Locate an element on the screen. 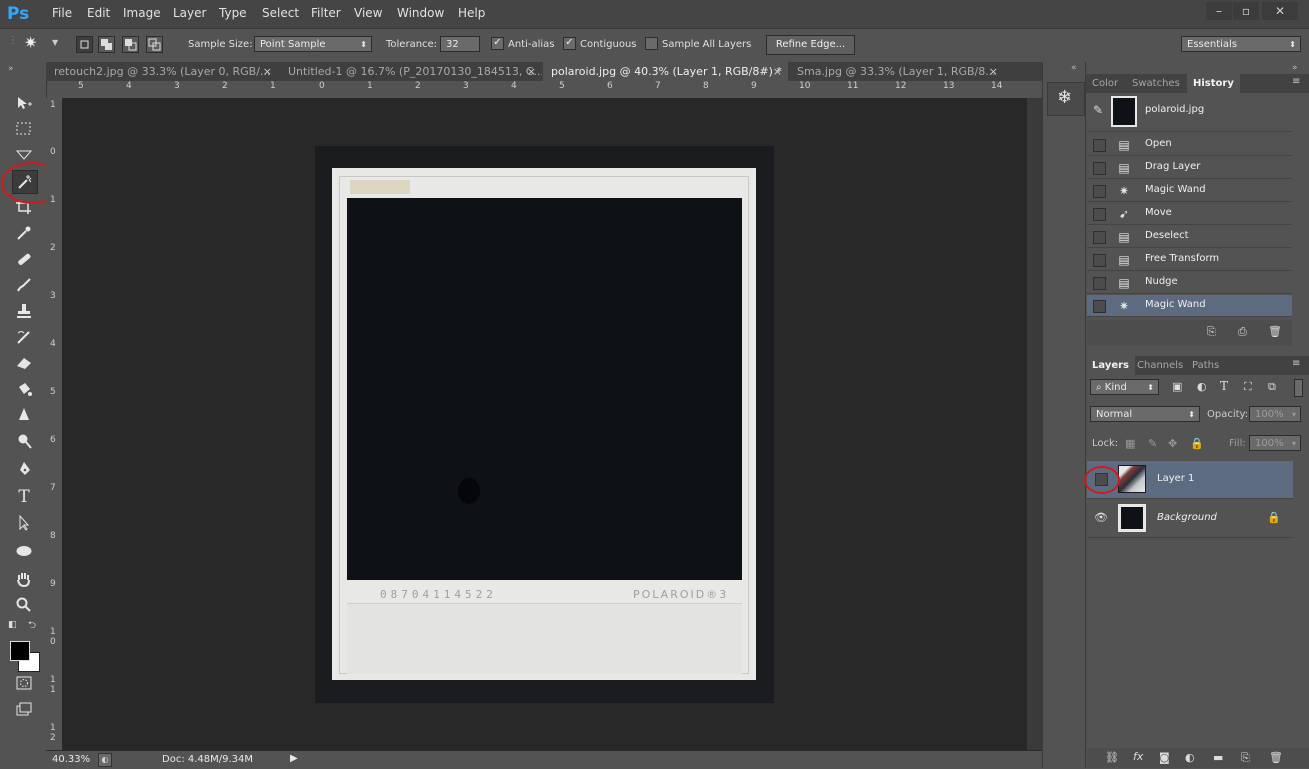 Image resolution: width=1309 pixels, height=769 pixels. hand-tool-icon is located at coordinates (24, 579).